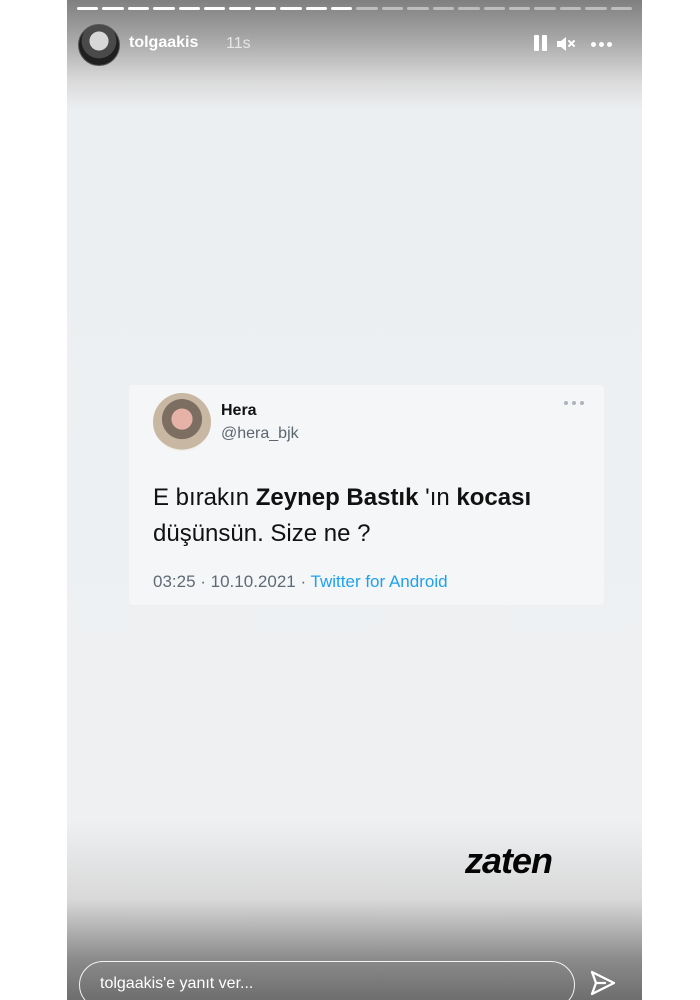 The height and width of the screenshot is (1000, 700). What do you see at coordinates (182, 422) in the screenshot?
I see `tweet-author-avatar` at bounding box center [182, 422].